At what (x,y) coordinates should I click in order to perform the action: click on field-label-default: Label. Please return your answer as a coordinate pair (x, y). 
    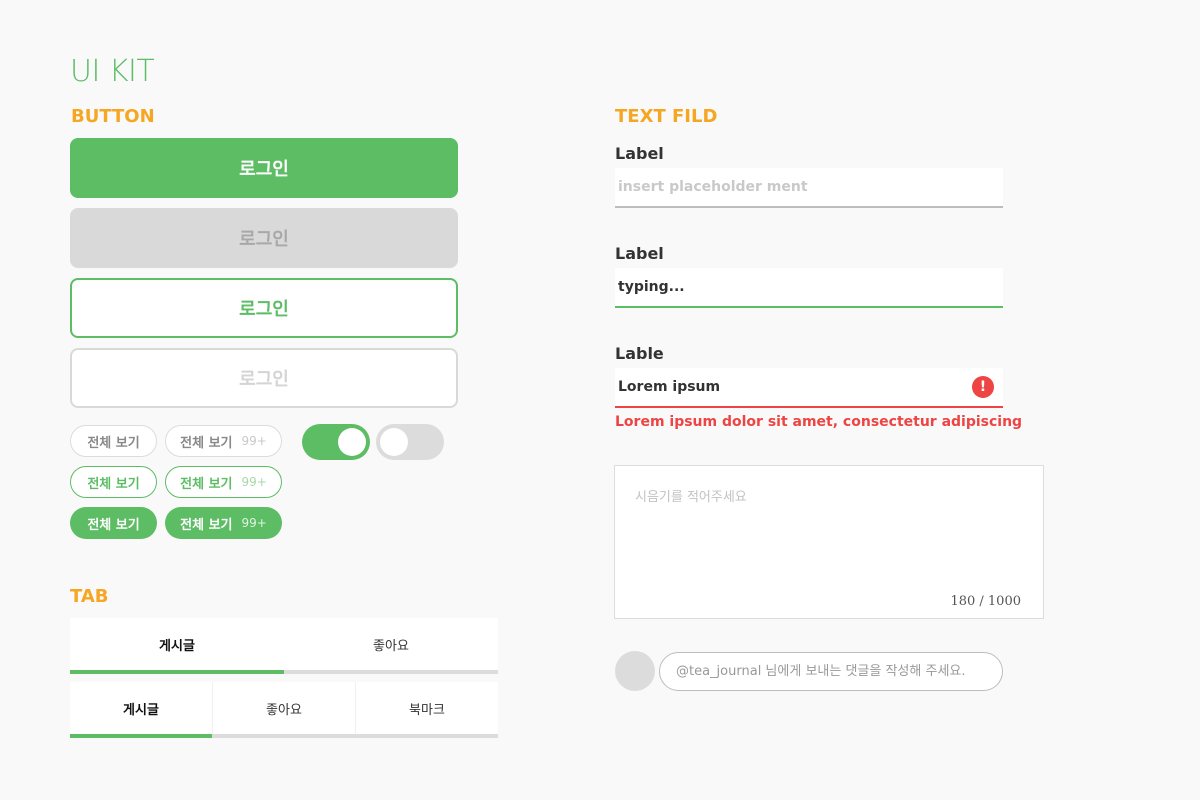
    Looking at the image, I should click on (639, 153).